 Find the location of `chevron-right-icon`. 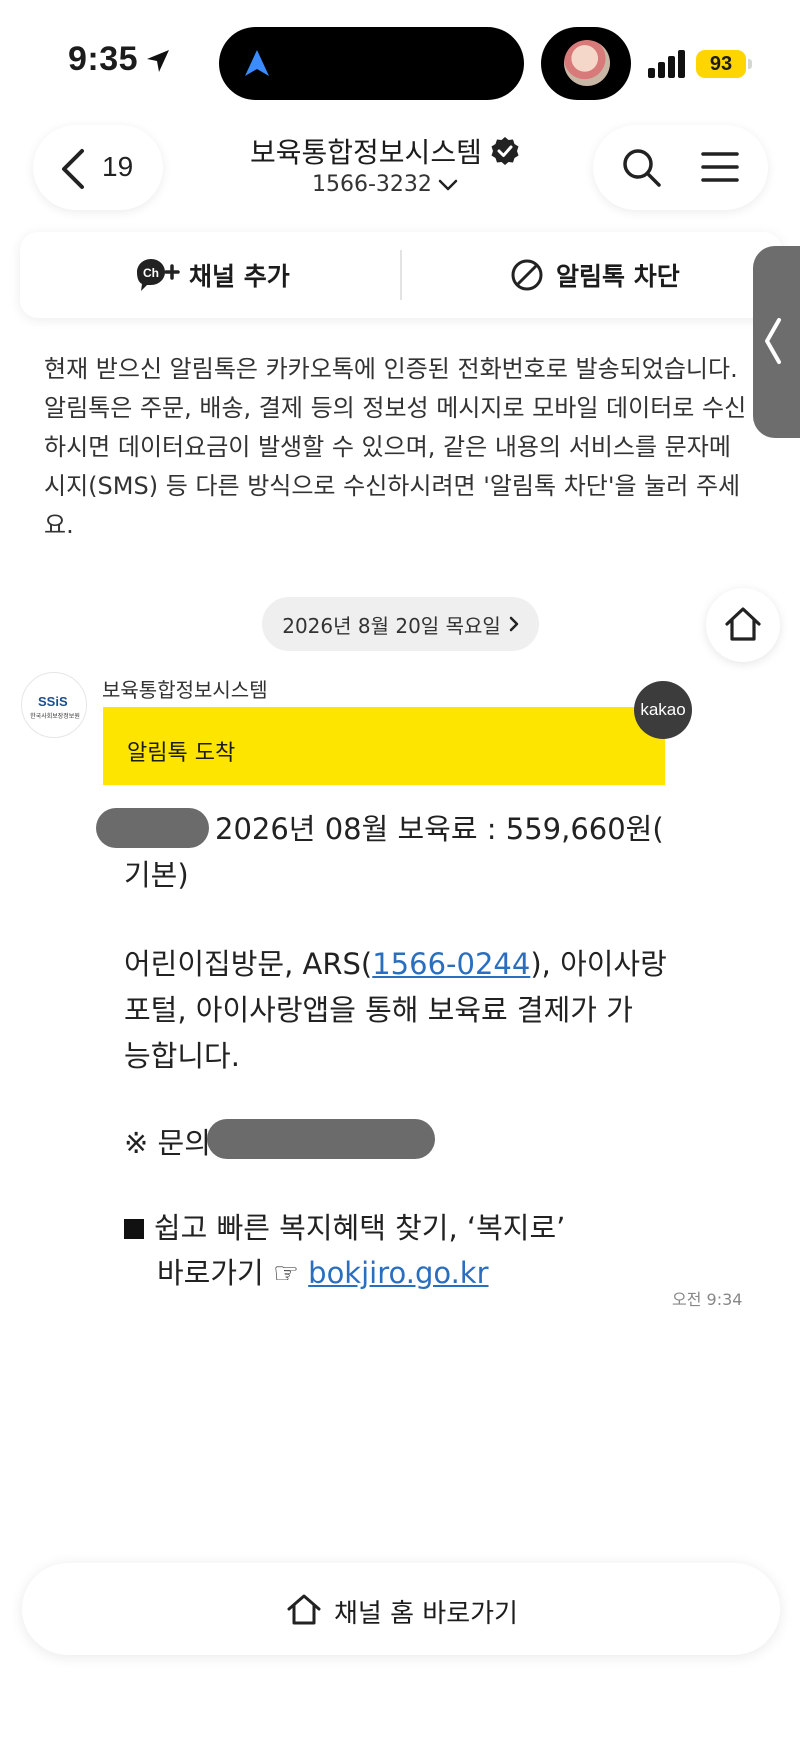

chevron-right-icon is located at coordinates (514, 624).